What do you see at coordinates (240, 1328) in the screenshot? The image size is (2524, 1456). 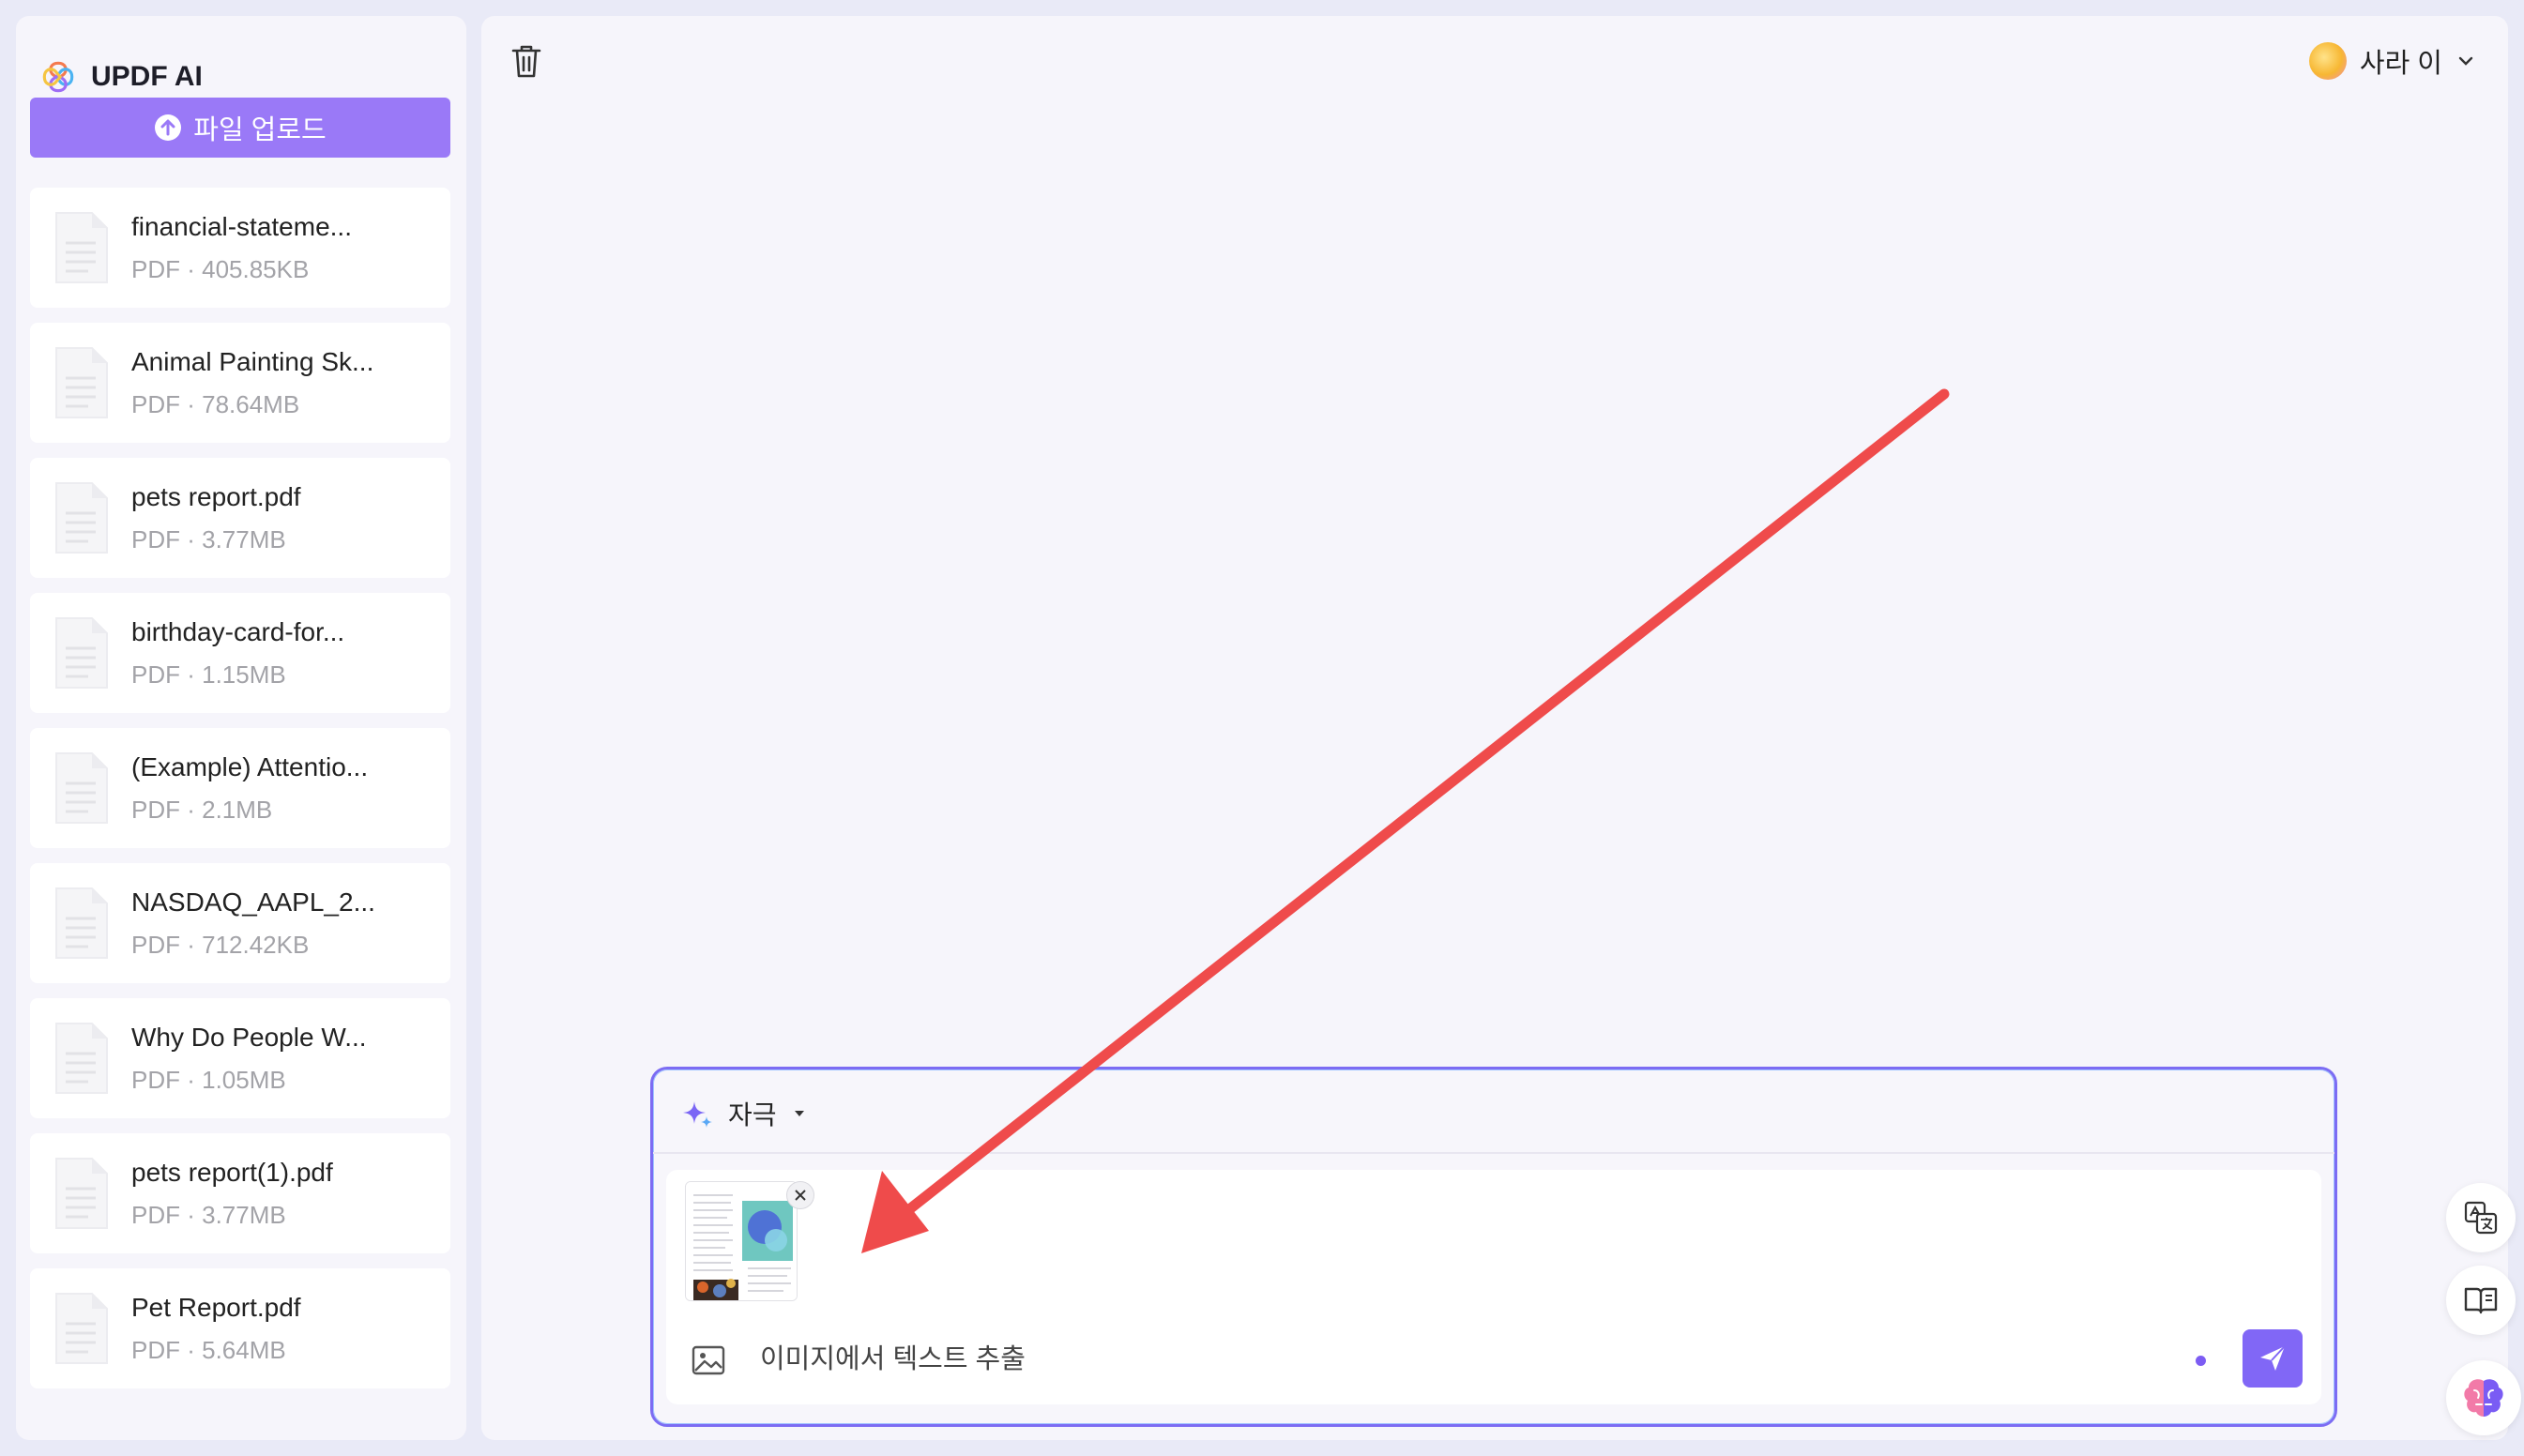 I see `file-item: Pet Report.pdf PDF · 5.64MB` at bounding box center [240, 1328].